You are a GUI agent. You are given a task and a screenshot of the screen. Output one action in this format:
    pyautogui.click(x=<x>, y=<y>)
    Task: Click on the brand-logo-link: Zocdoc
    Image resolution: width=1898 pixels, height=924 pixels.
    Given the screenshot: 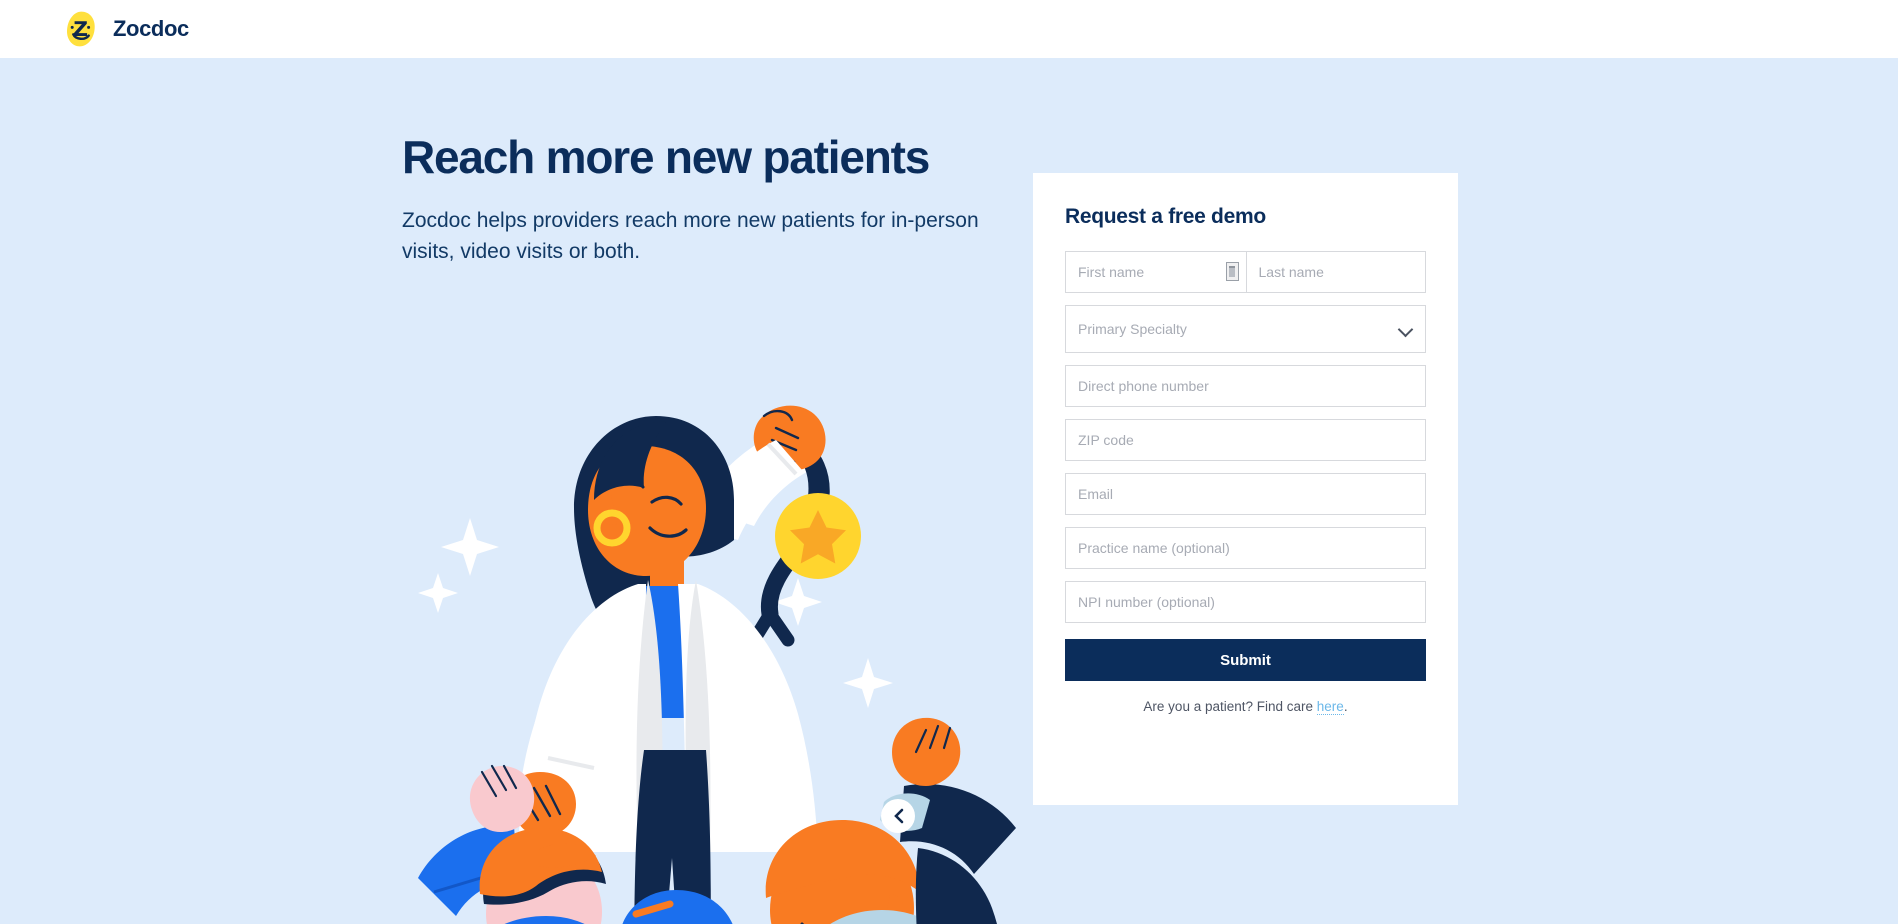 What is the action you would take?
    pyautogui.click(x=125, y=29)
    